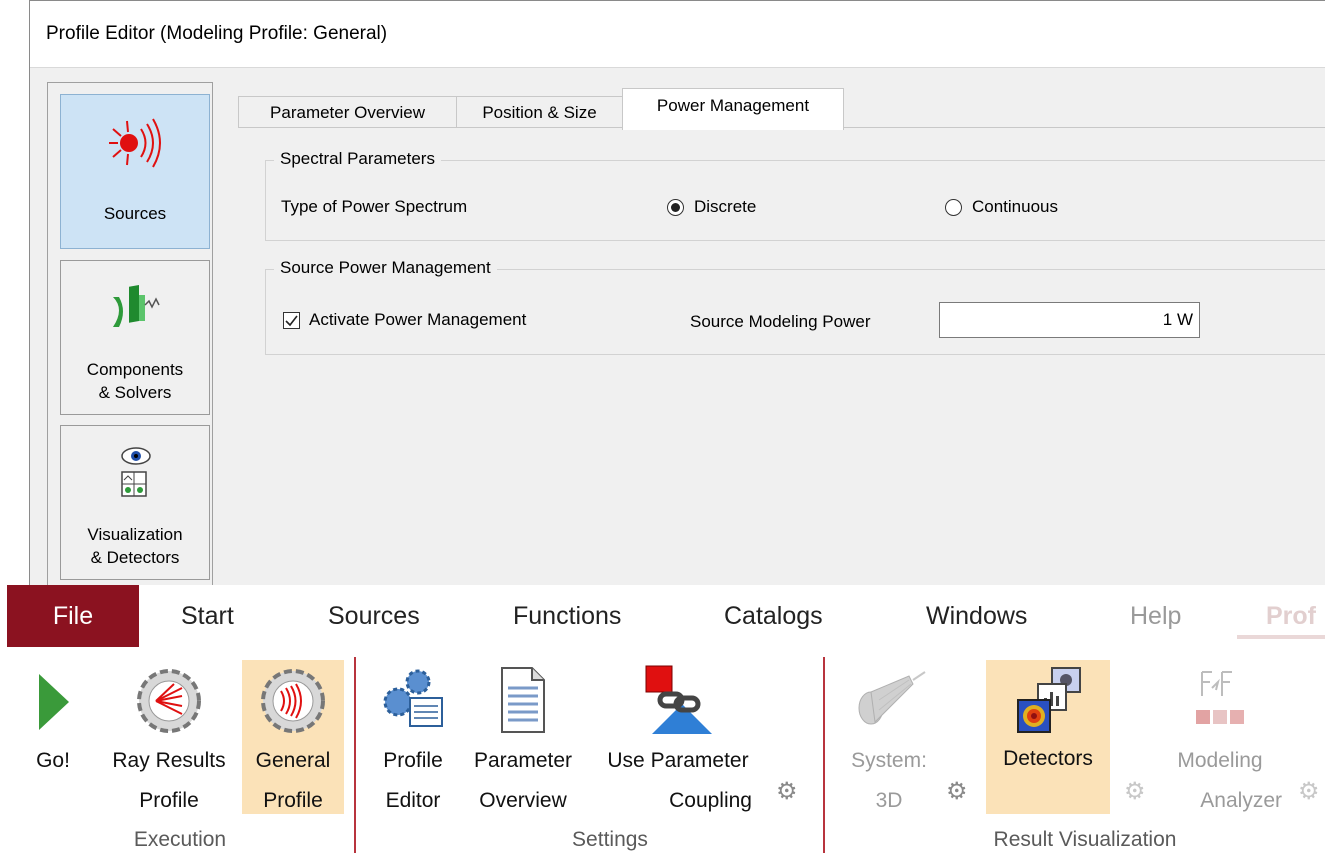 The height and width of the screenshot is (855, 1325). What do you see at coordinates (976, 616) in the screenshot?
I see `menu-windows: Windows` at bounding box center [976, 616].